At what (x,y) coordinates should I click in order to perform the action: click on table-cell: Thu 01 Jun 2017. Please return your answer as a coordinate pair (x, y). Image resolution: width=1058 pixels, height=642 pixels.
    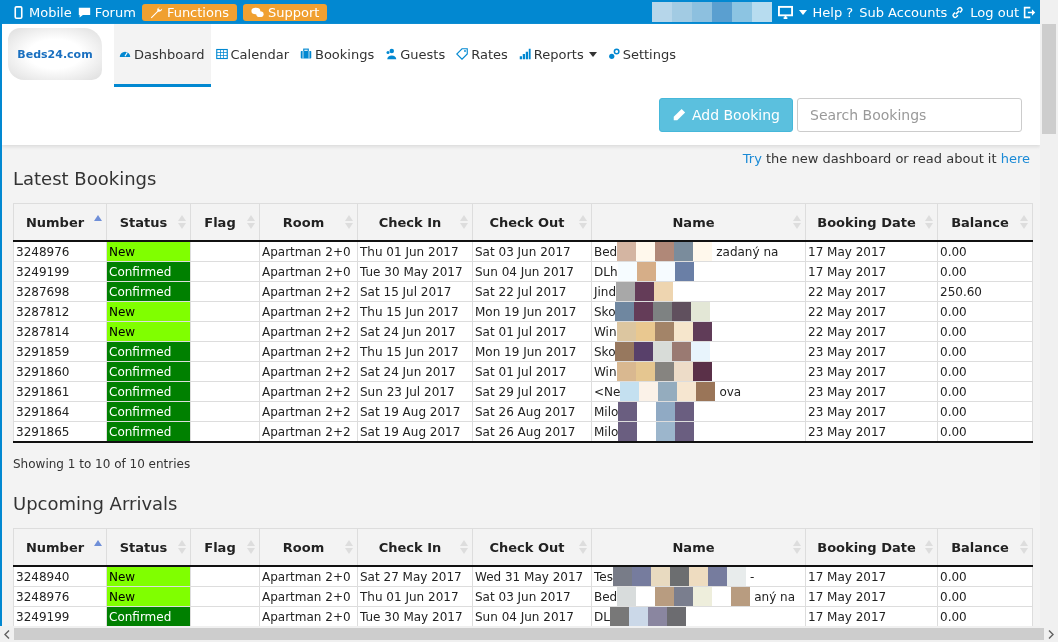
    Looking at the image, I should click on (415, 251).